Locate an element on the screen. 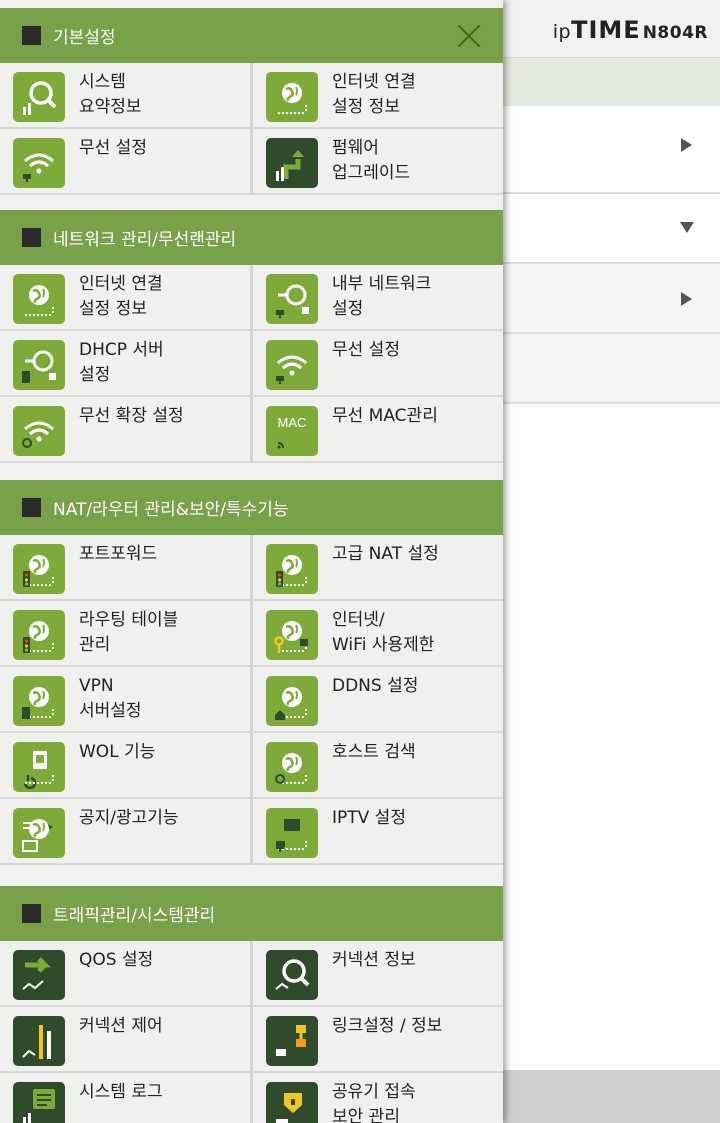 This screenshot has height=1123, width=720. wol-icon is located at coordinates (39, 767).